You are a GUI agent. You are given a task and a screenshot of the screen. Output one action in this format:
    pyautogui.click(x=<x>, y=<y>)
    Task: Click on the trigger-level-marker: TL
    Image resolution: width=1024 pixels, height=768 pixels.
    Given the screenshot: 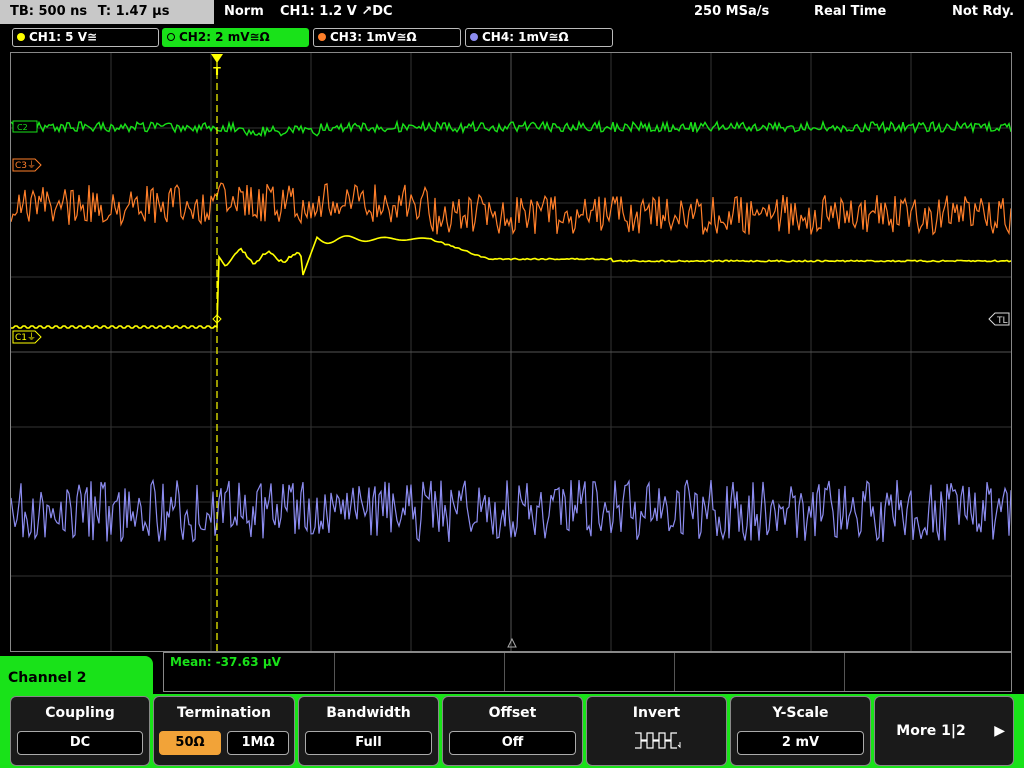 What is the action you would take?
    pyautogui.click(x=999, y=319)
    